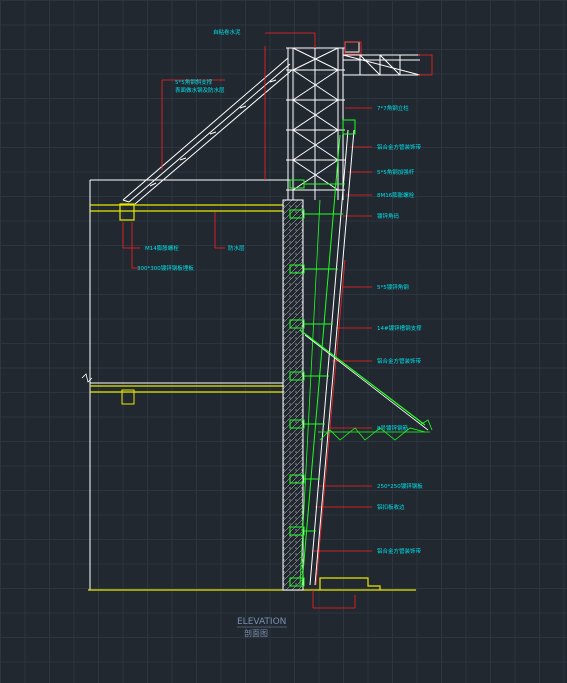  Describe the element at coordinates (388, 216) in the screenshot. I see `label-connect-angle: 镀锌角码` at that location.